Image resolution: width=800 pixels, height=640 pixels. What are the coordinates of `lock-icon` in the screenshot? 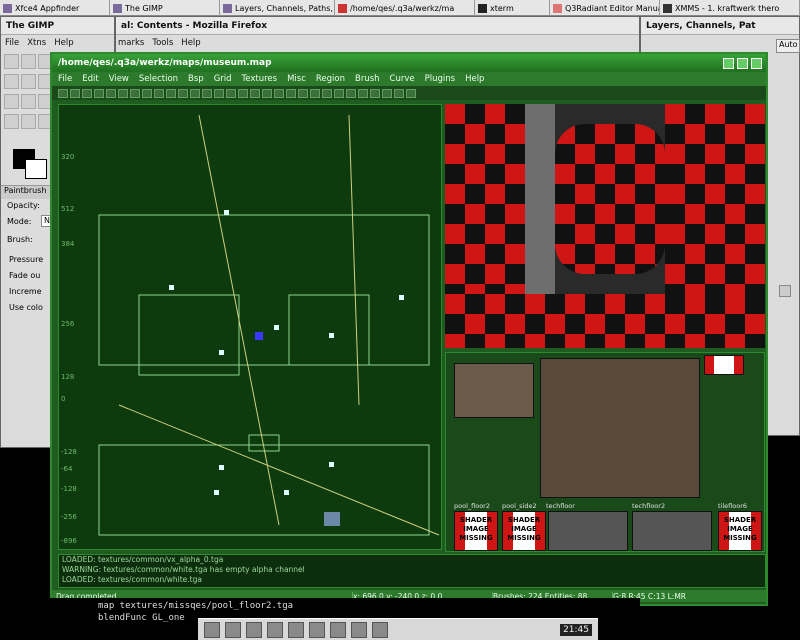 It's located at (359, 629).